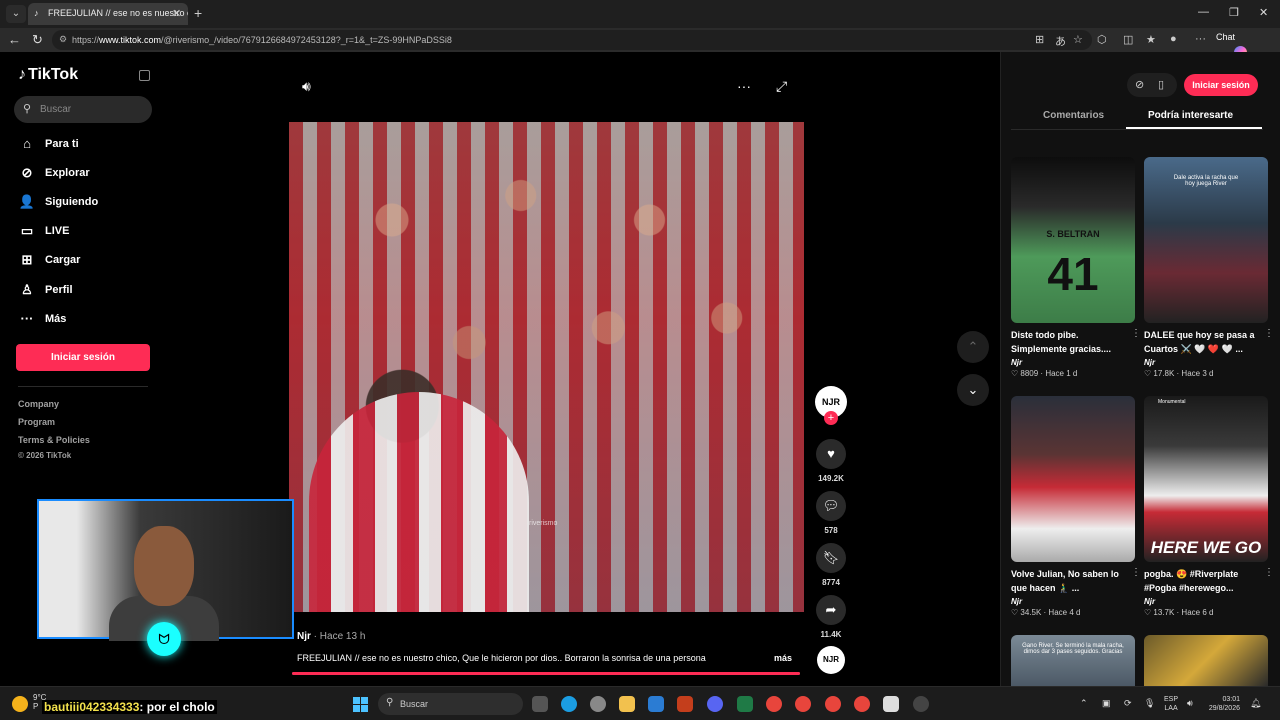 Image resolution: width=1280 pixels, height=720 pixels. Describe the element at coordinates (1128, 703) in the screenshot. I see `tray-network-icon: ⟳` at that location.